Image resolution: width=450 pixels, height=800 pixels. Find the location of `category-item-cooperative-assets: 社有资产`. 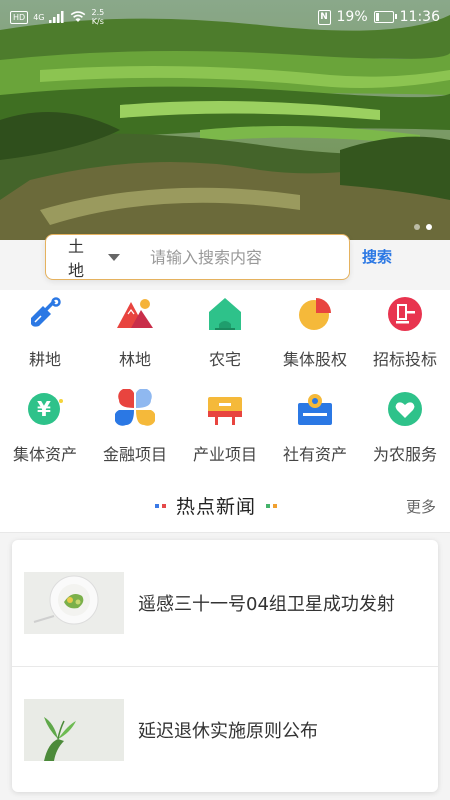

category-item-cooperative-assets: 社有资产 is located at coordinates (315, 432).